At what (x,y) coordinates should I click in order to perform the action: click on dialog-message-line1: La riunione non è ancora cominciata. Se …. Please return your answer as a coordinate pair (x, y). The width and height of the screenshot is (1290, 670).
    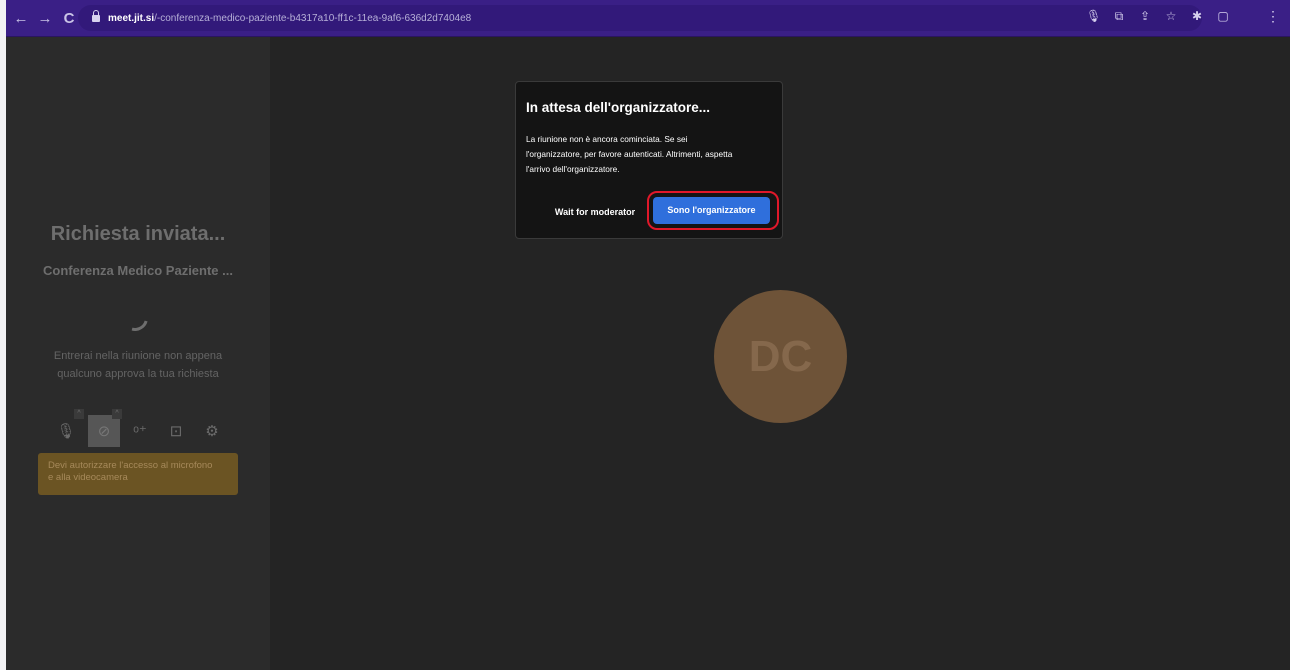
    Looking at the image, I should click on (607, 139).